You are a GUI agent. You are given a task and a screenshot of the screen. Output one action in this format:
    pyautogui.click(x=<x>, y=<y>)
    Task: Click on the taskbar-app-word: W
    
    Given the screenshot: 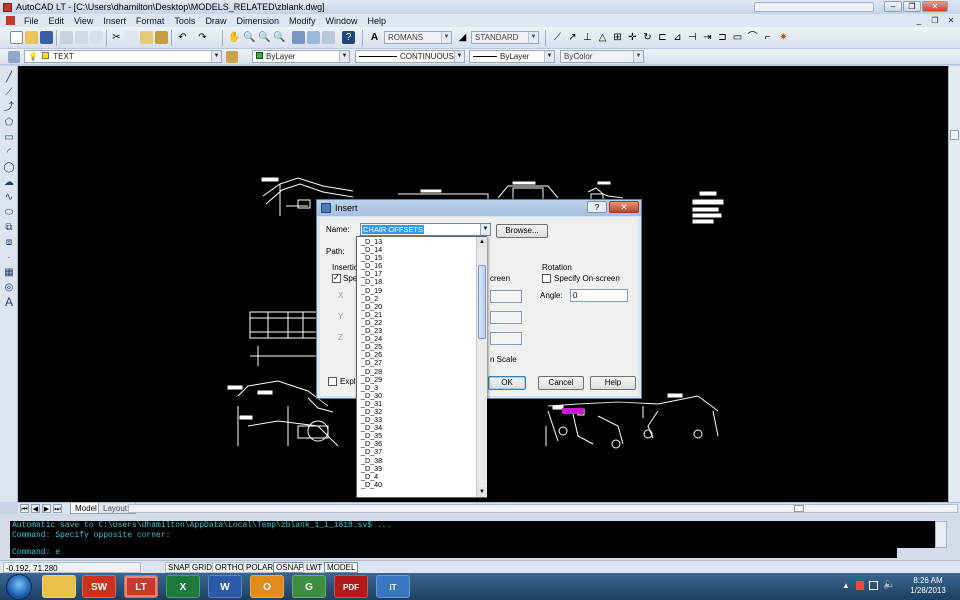 What is the action you would take?
    pyautogui.click(x=225, y=586)
    